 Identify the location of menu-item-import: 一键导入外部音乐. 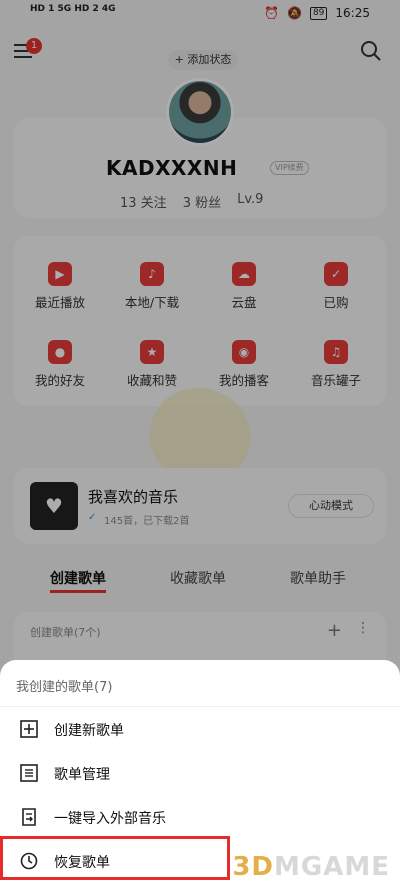
(200, 818).